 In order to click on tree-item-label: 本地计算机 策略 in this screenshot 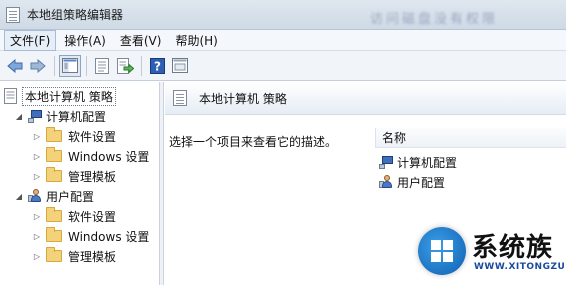, I will do `click(69, 96)`.